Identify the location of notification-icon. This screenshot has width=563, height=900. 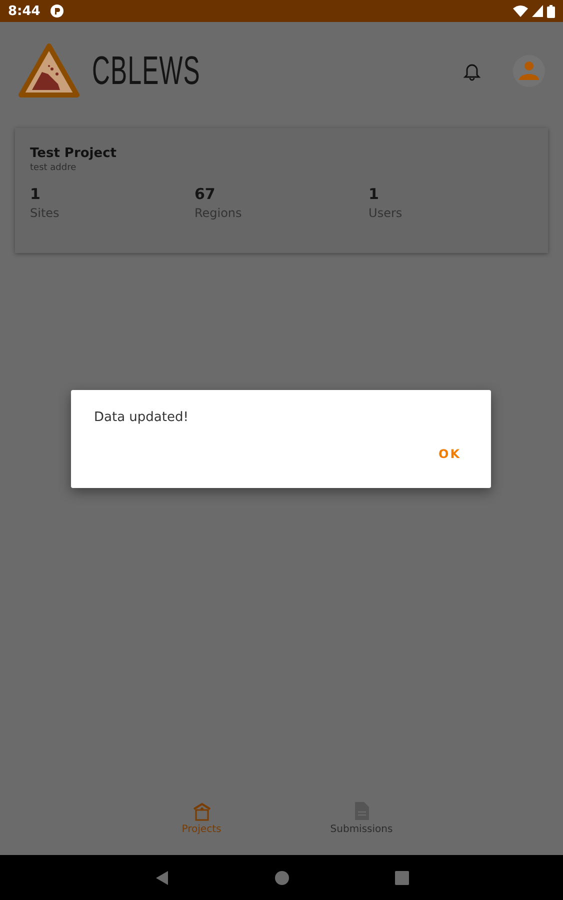
(57, 11).